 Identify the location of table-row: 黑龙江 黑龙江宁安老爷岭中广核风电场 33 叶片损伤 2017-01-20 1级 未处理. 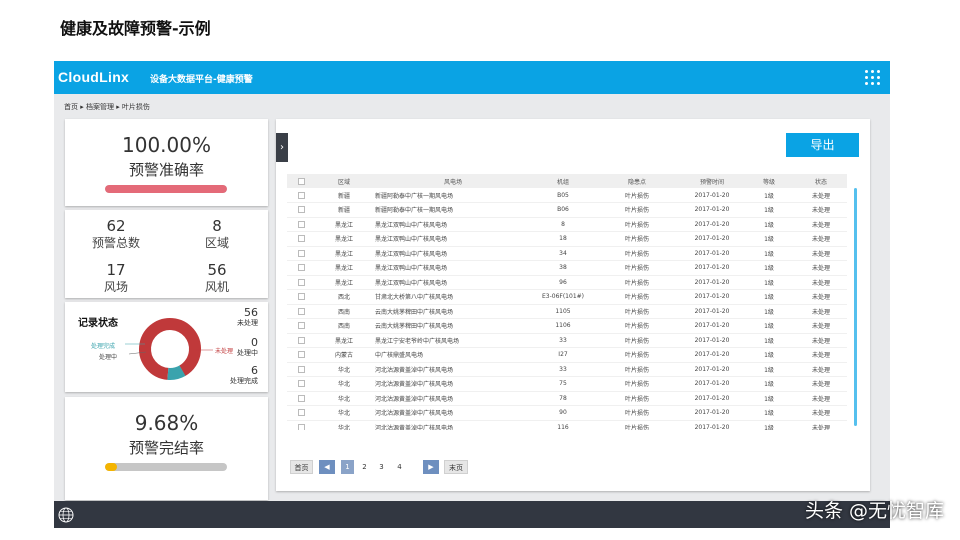
(567, 340).